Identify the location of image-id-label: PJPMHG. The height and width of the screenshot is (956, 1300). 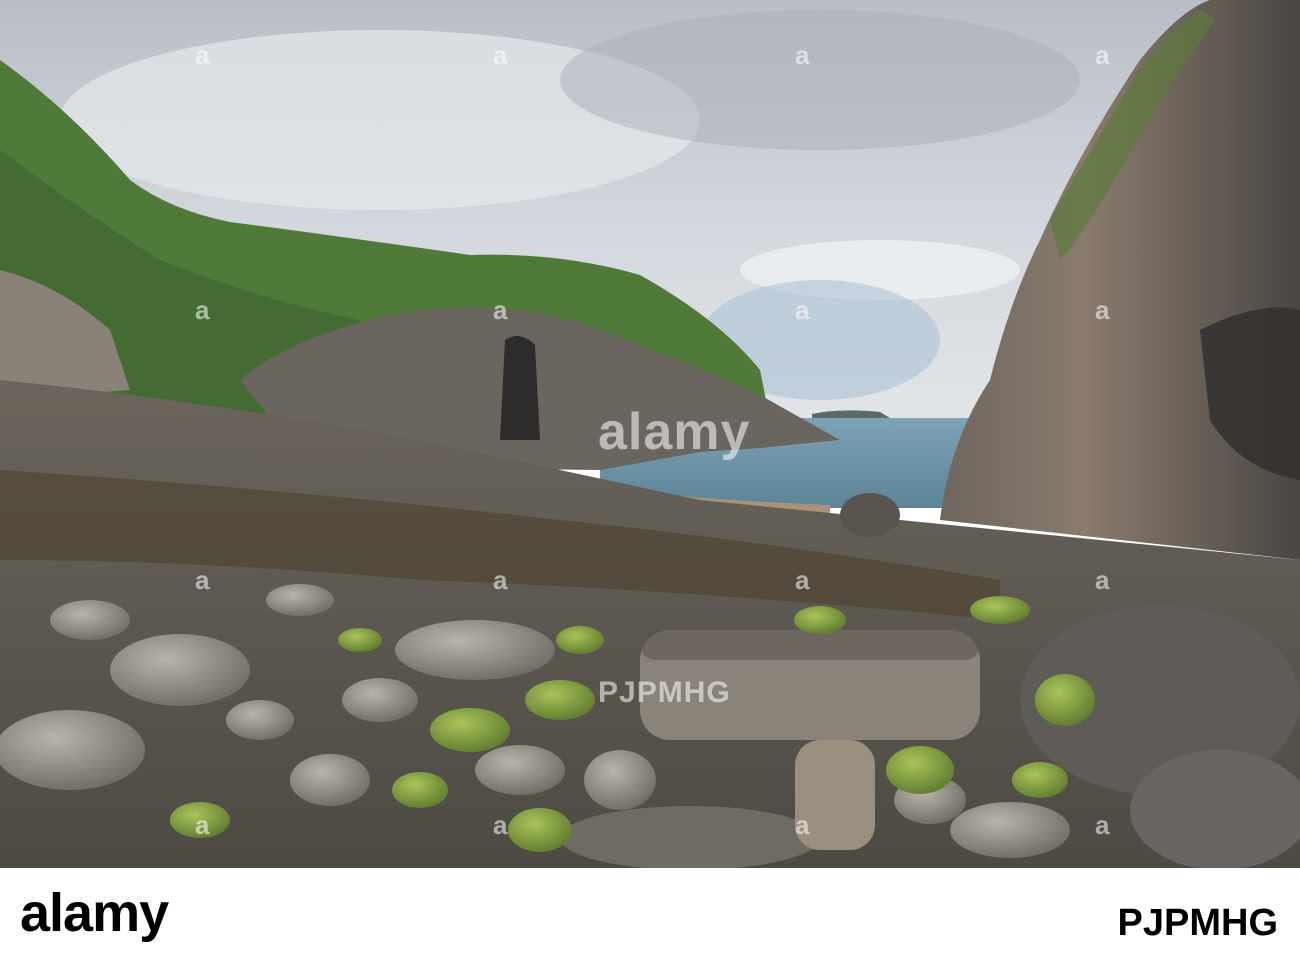
(1197, 923).